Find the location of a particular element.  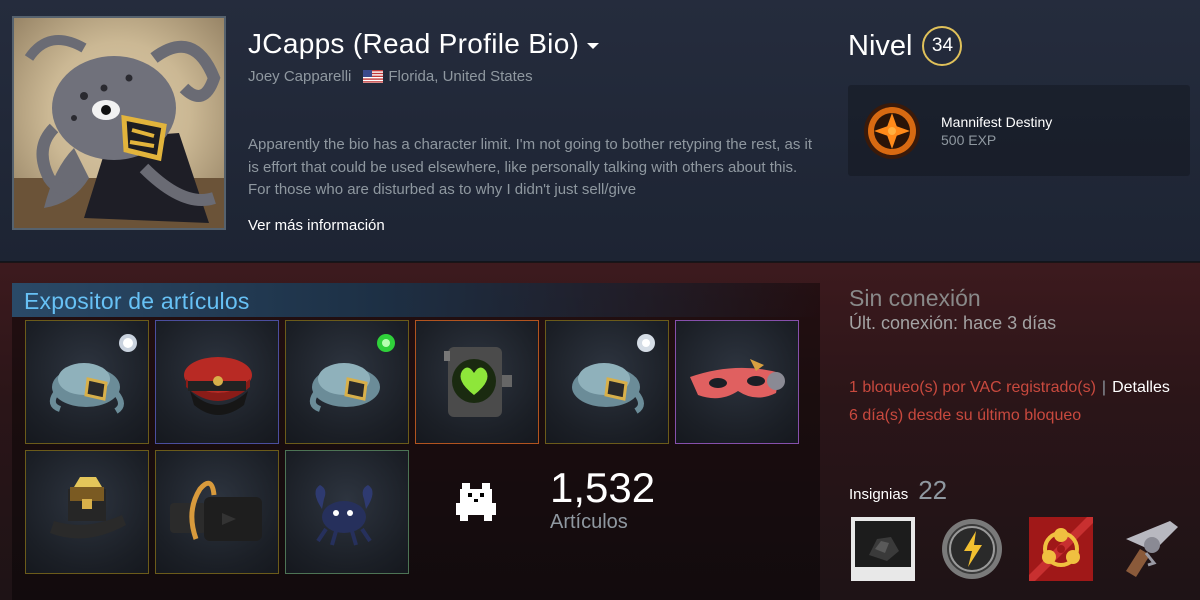

lightning-coin-badge-icon is located at coordinates (972, 549).